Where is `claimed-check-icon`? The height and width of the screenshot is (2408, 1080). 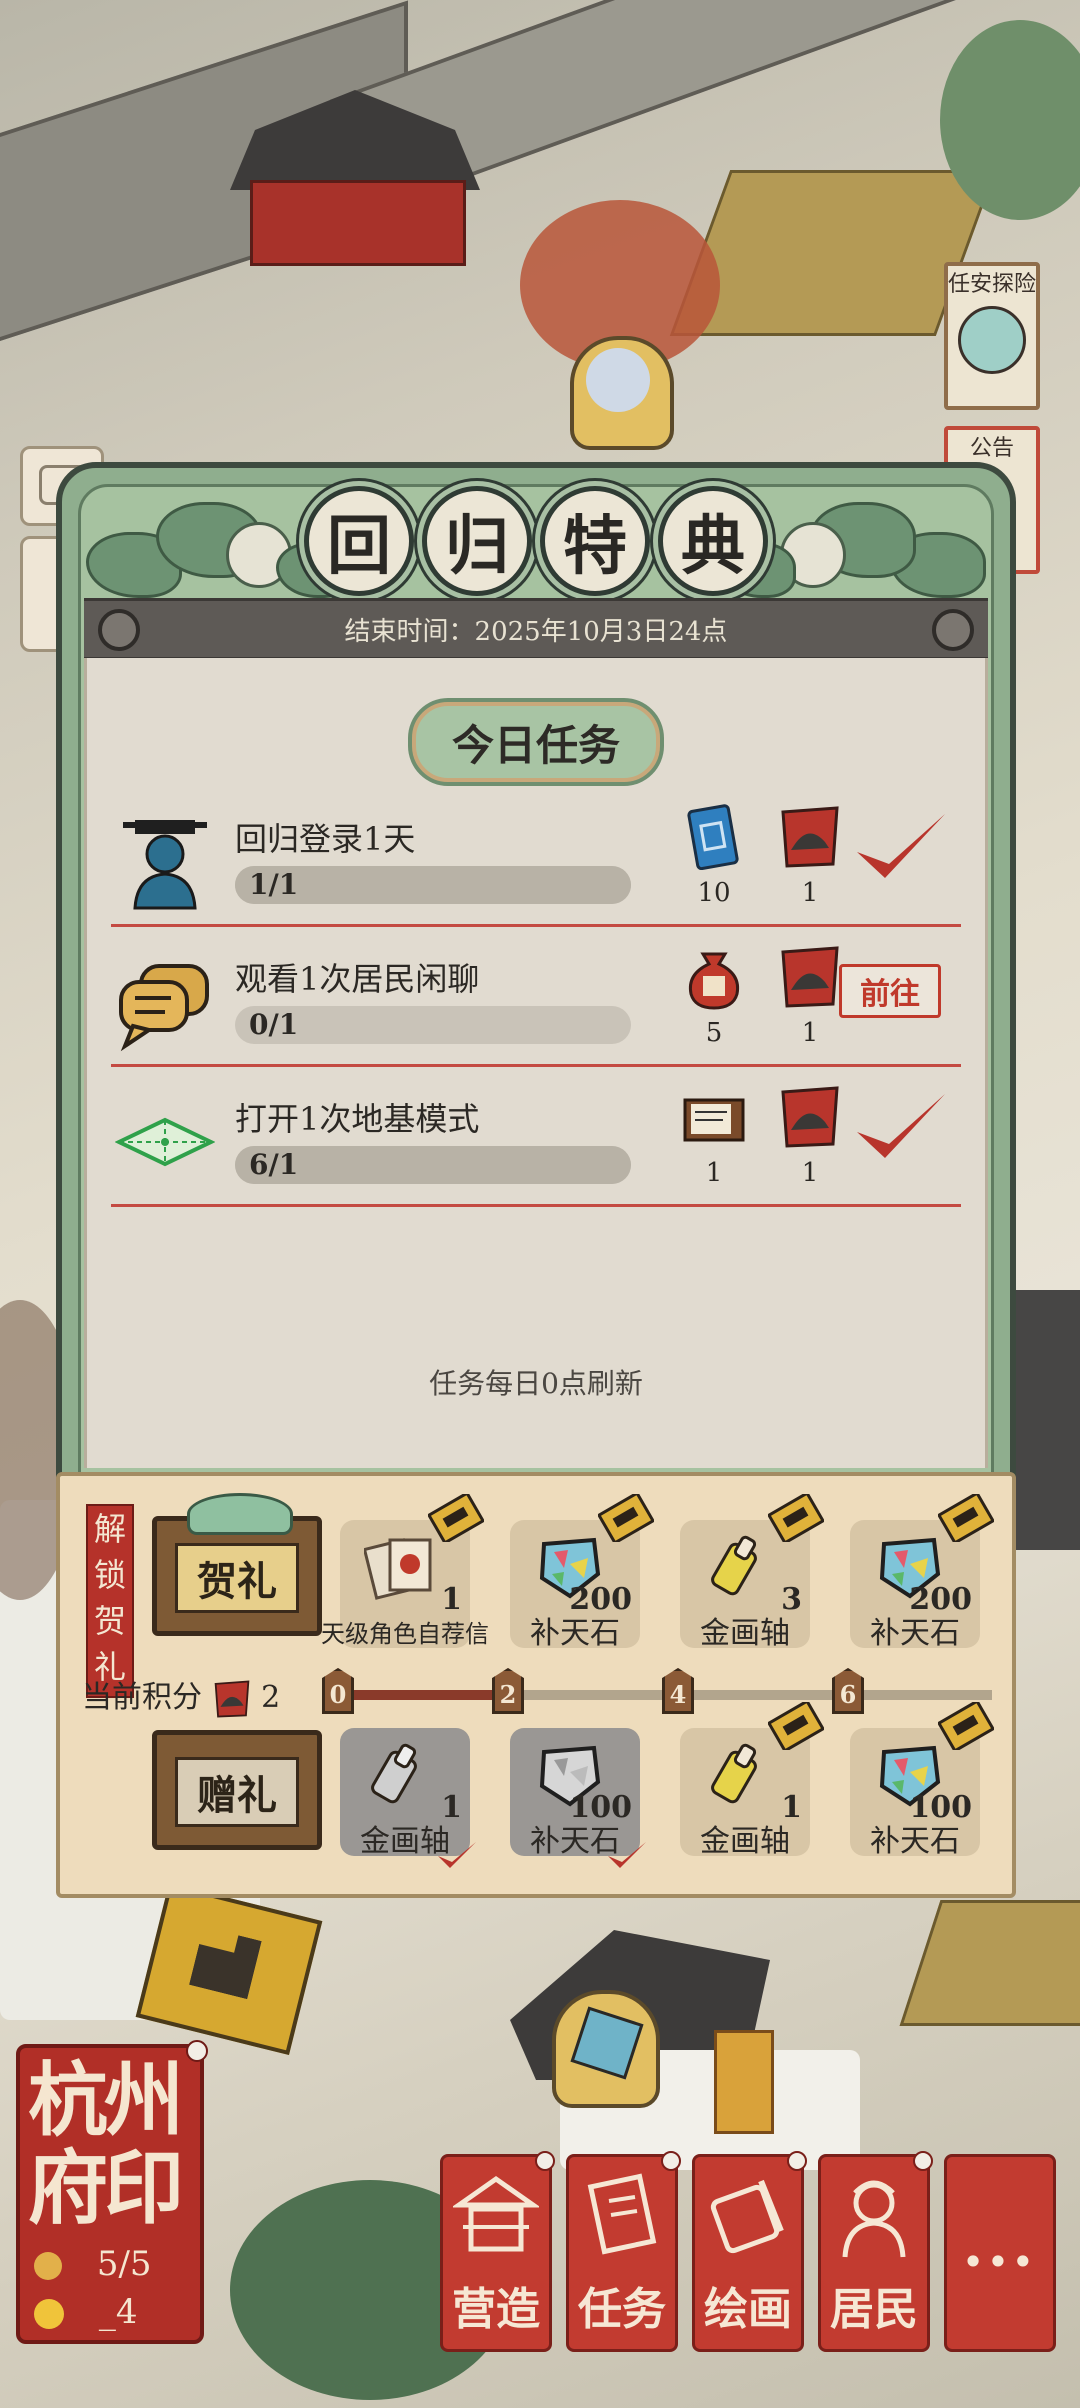
claimed-check-icon is located at coordinates (457, 1855).